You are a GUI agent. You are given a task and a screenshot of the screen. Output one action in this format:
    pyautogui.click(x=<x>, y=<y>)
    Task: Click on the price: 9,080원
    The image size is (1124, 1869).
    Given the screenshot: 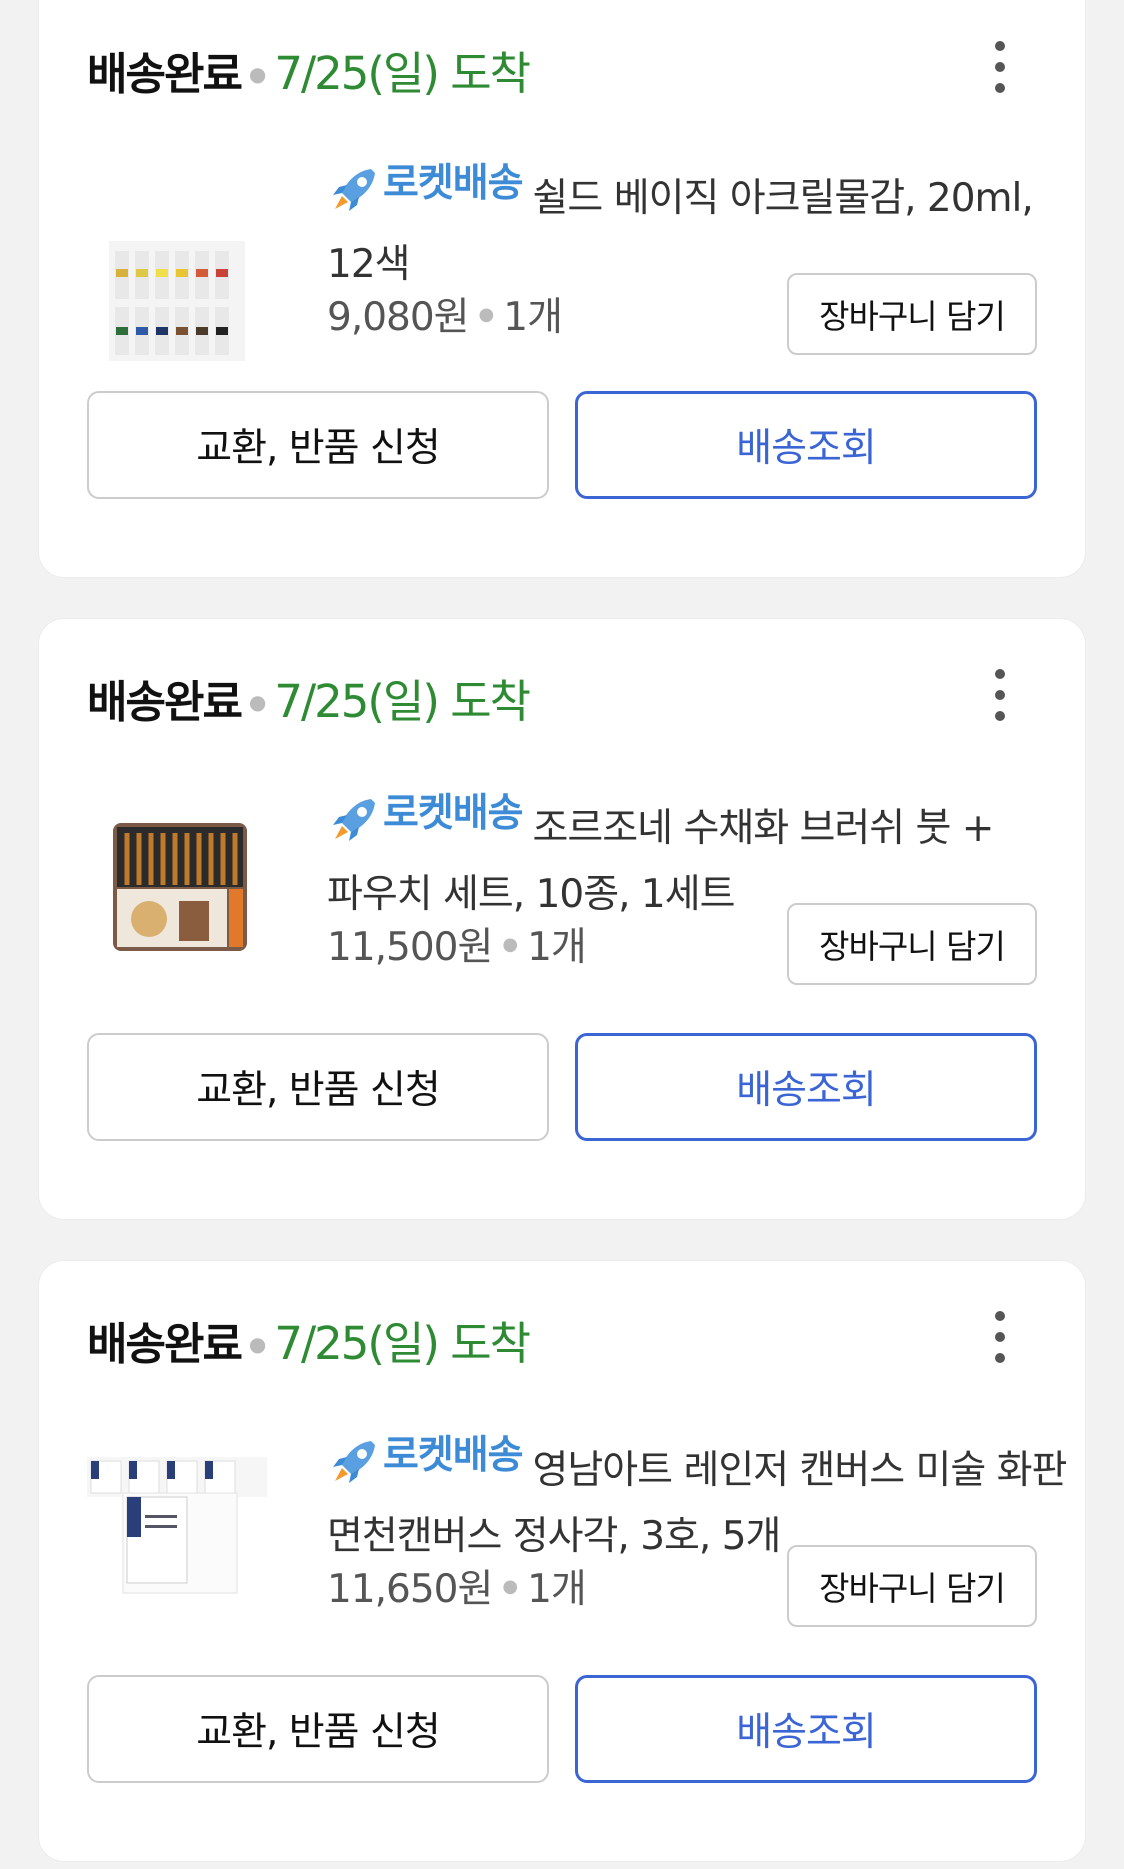 What is the action you would take?
    pyautogui.click(x=398, y=317)
    